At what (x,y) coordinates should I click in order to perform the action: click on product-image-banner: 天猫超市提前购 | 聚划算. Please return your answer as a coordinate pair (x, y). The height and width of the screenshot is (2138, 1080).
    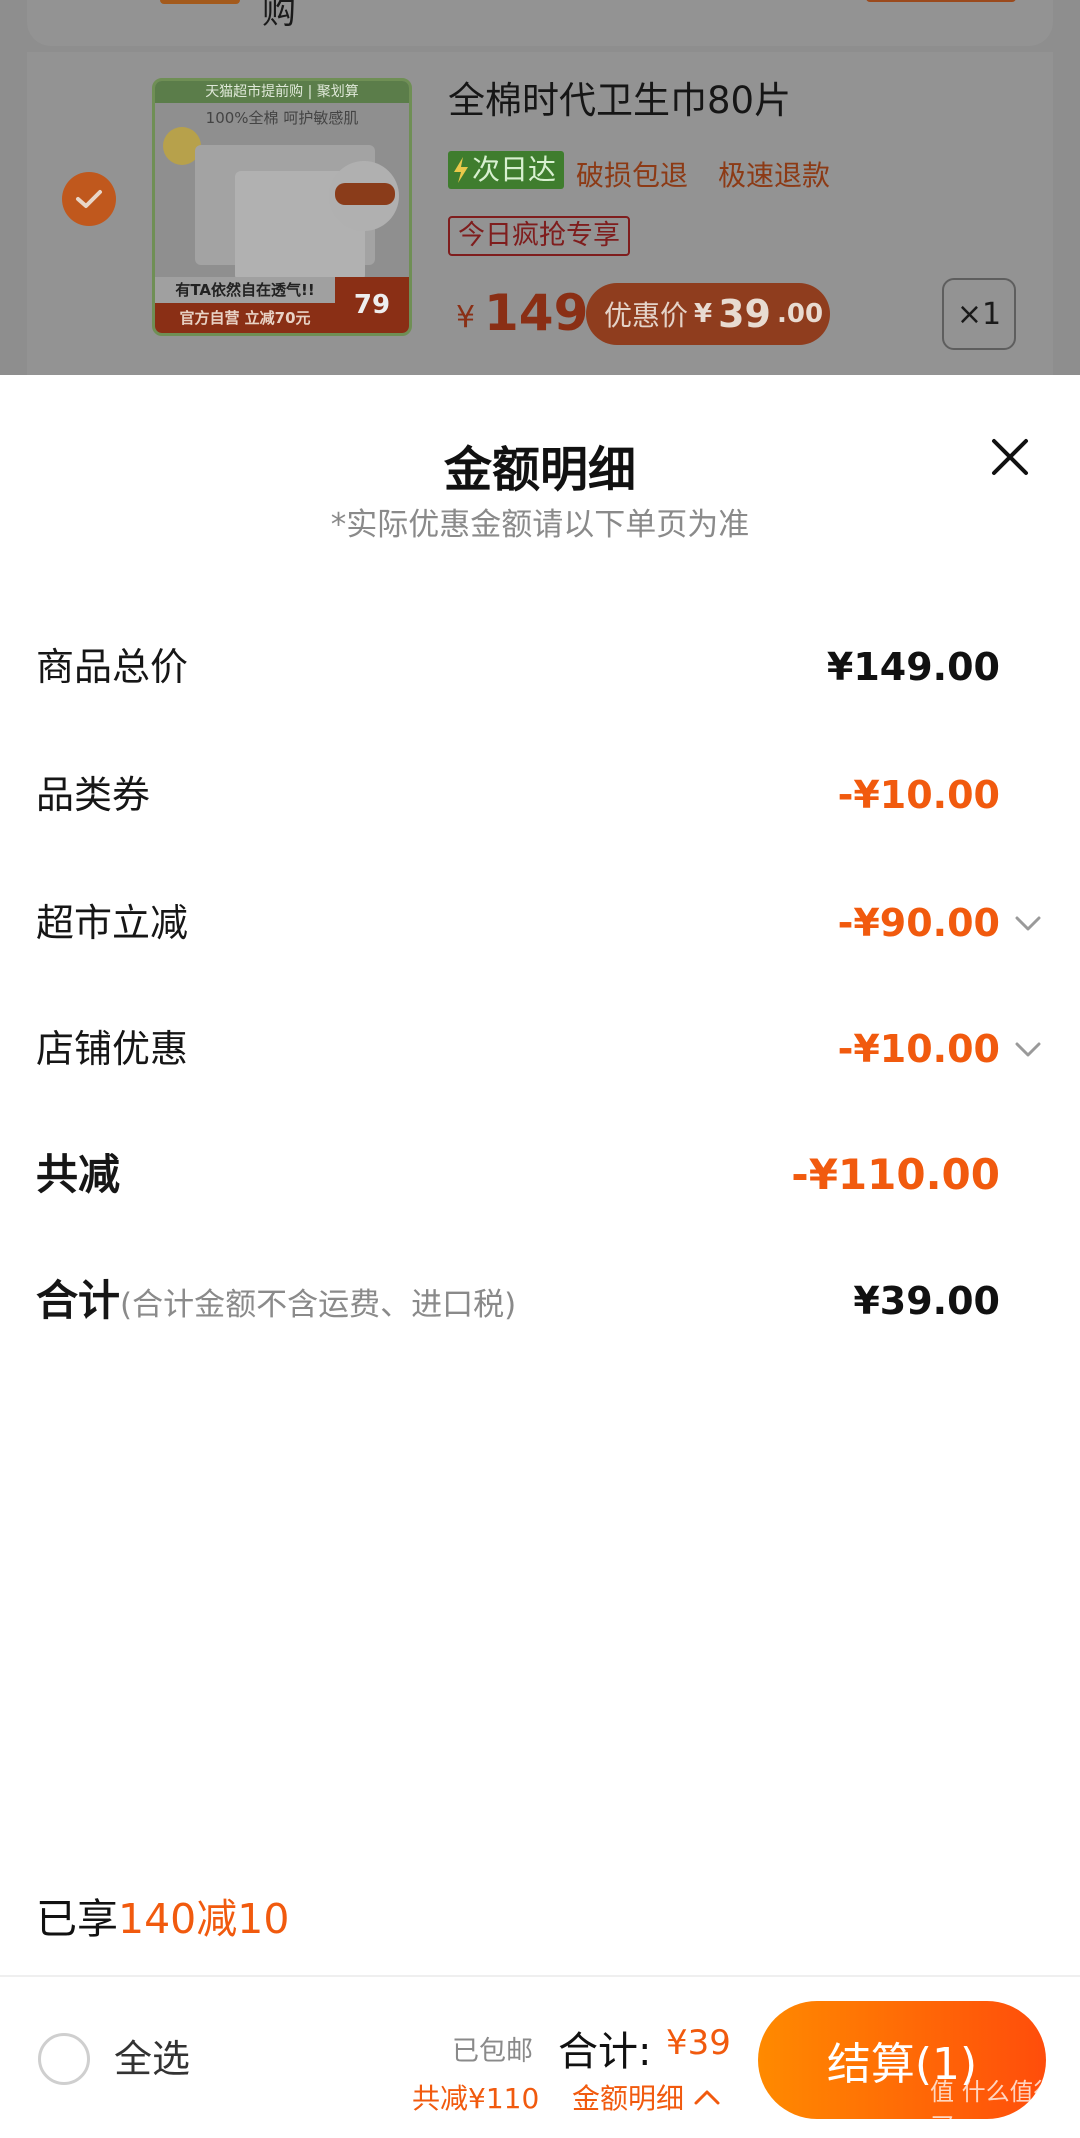
    Looking at the image, I should click on (282, 92).